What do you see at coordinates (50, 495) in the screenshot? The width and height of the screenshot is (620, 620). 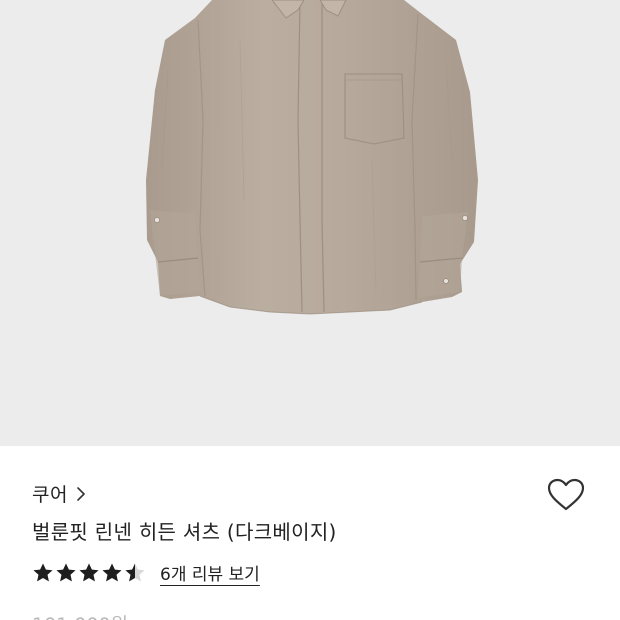 I see `brand-name: 쿠어` at bounding box center [50, 495].